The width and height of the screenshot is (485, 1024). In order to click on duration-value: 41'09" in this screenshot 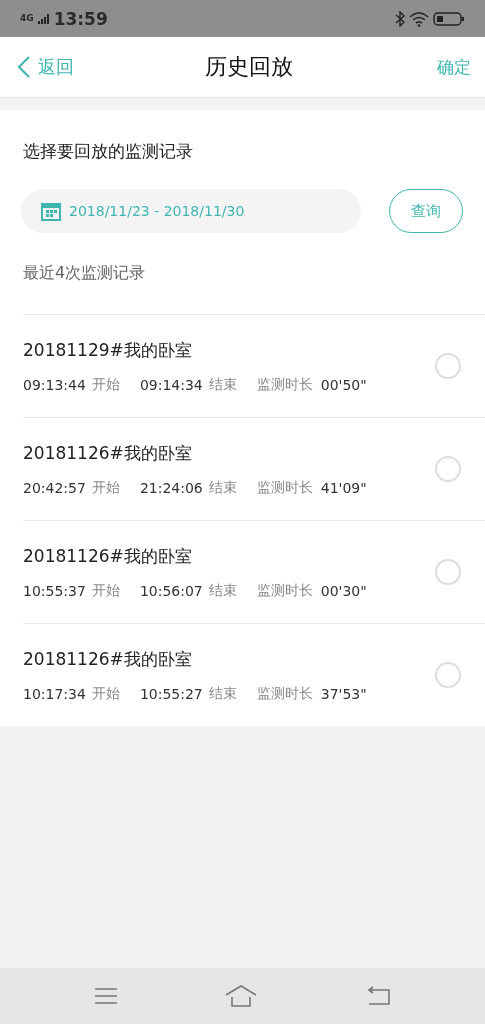, I will do `click(343, 487)`.